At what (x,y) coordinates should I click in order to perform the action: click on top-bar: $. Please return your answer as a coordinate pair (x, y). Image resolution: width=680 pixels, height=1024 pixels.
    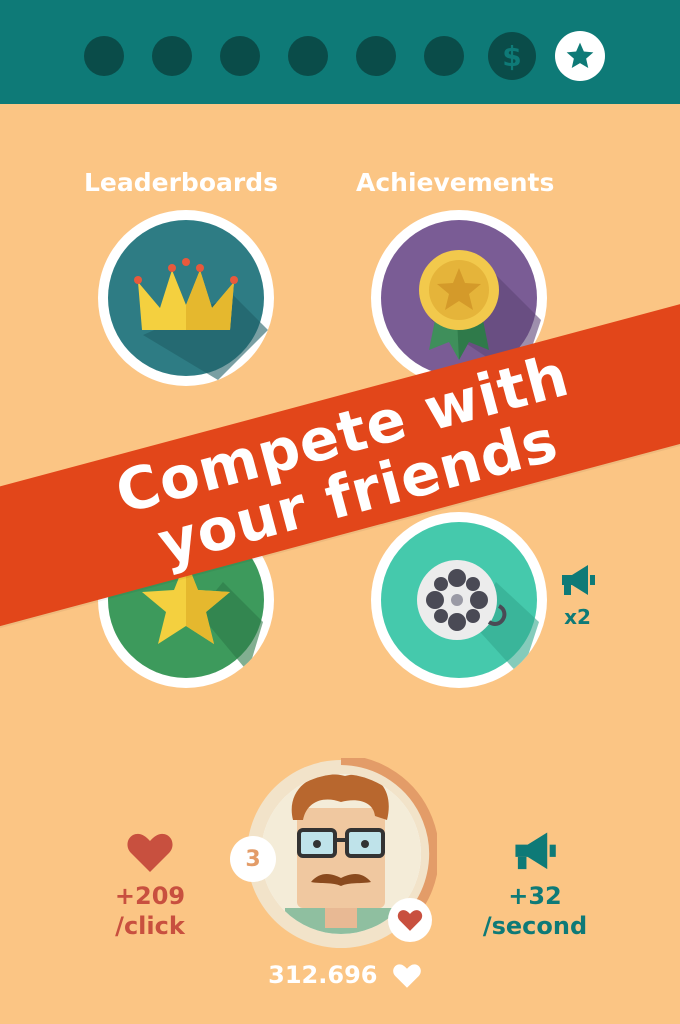
    Looking at the image, I should click on (340, 52).